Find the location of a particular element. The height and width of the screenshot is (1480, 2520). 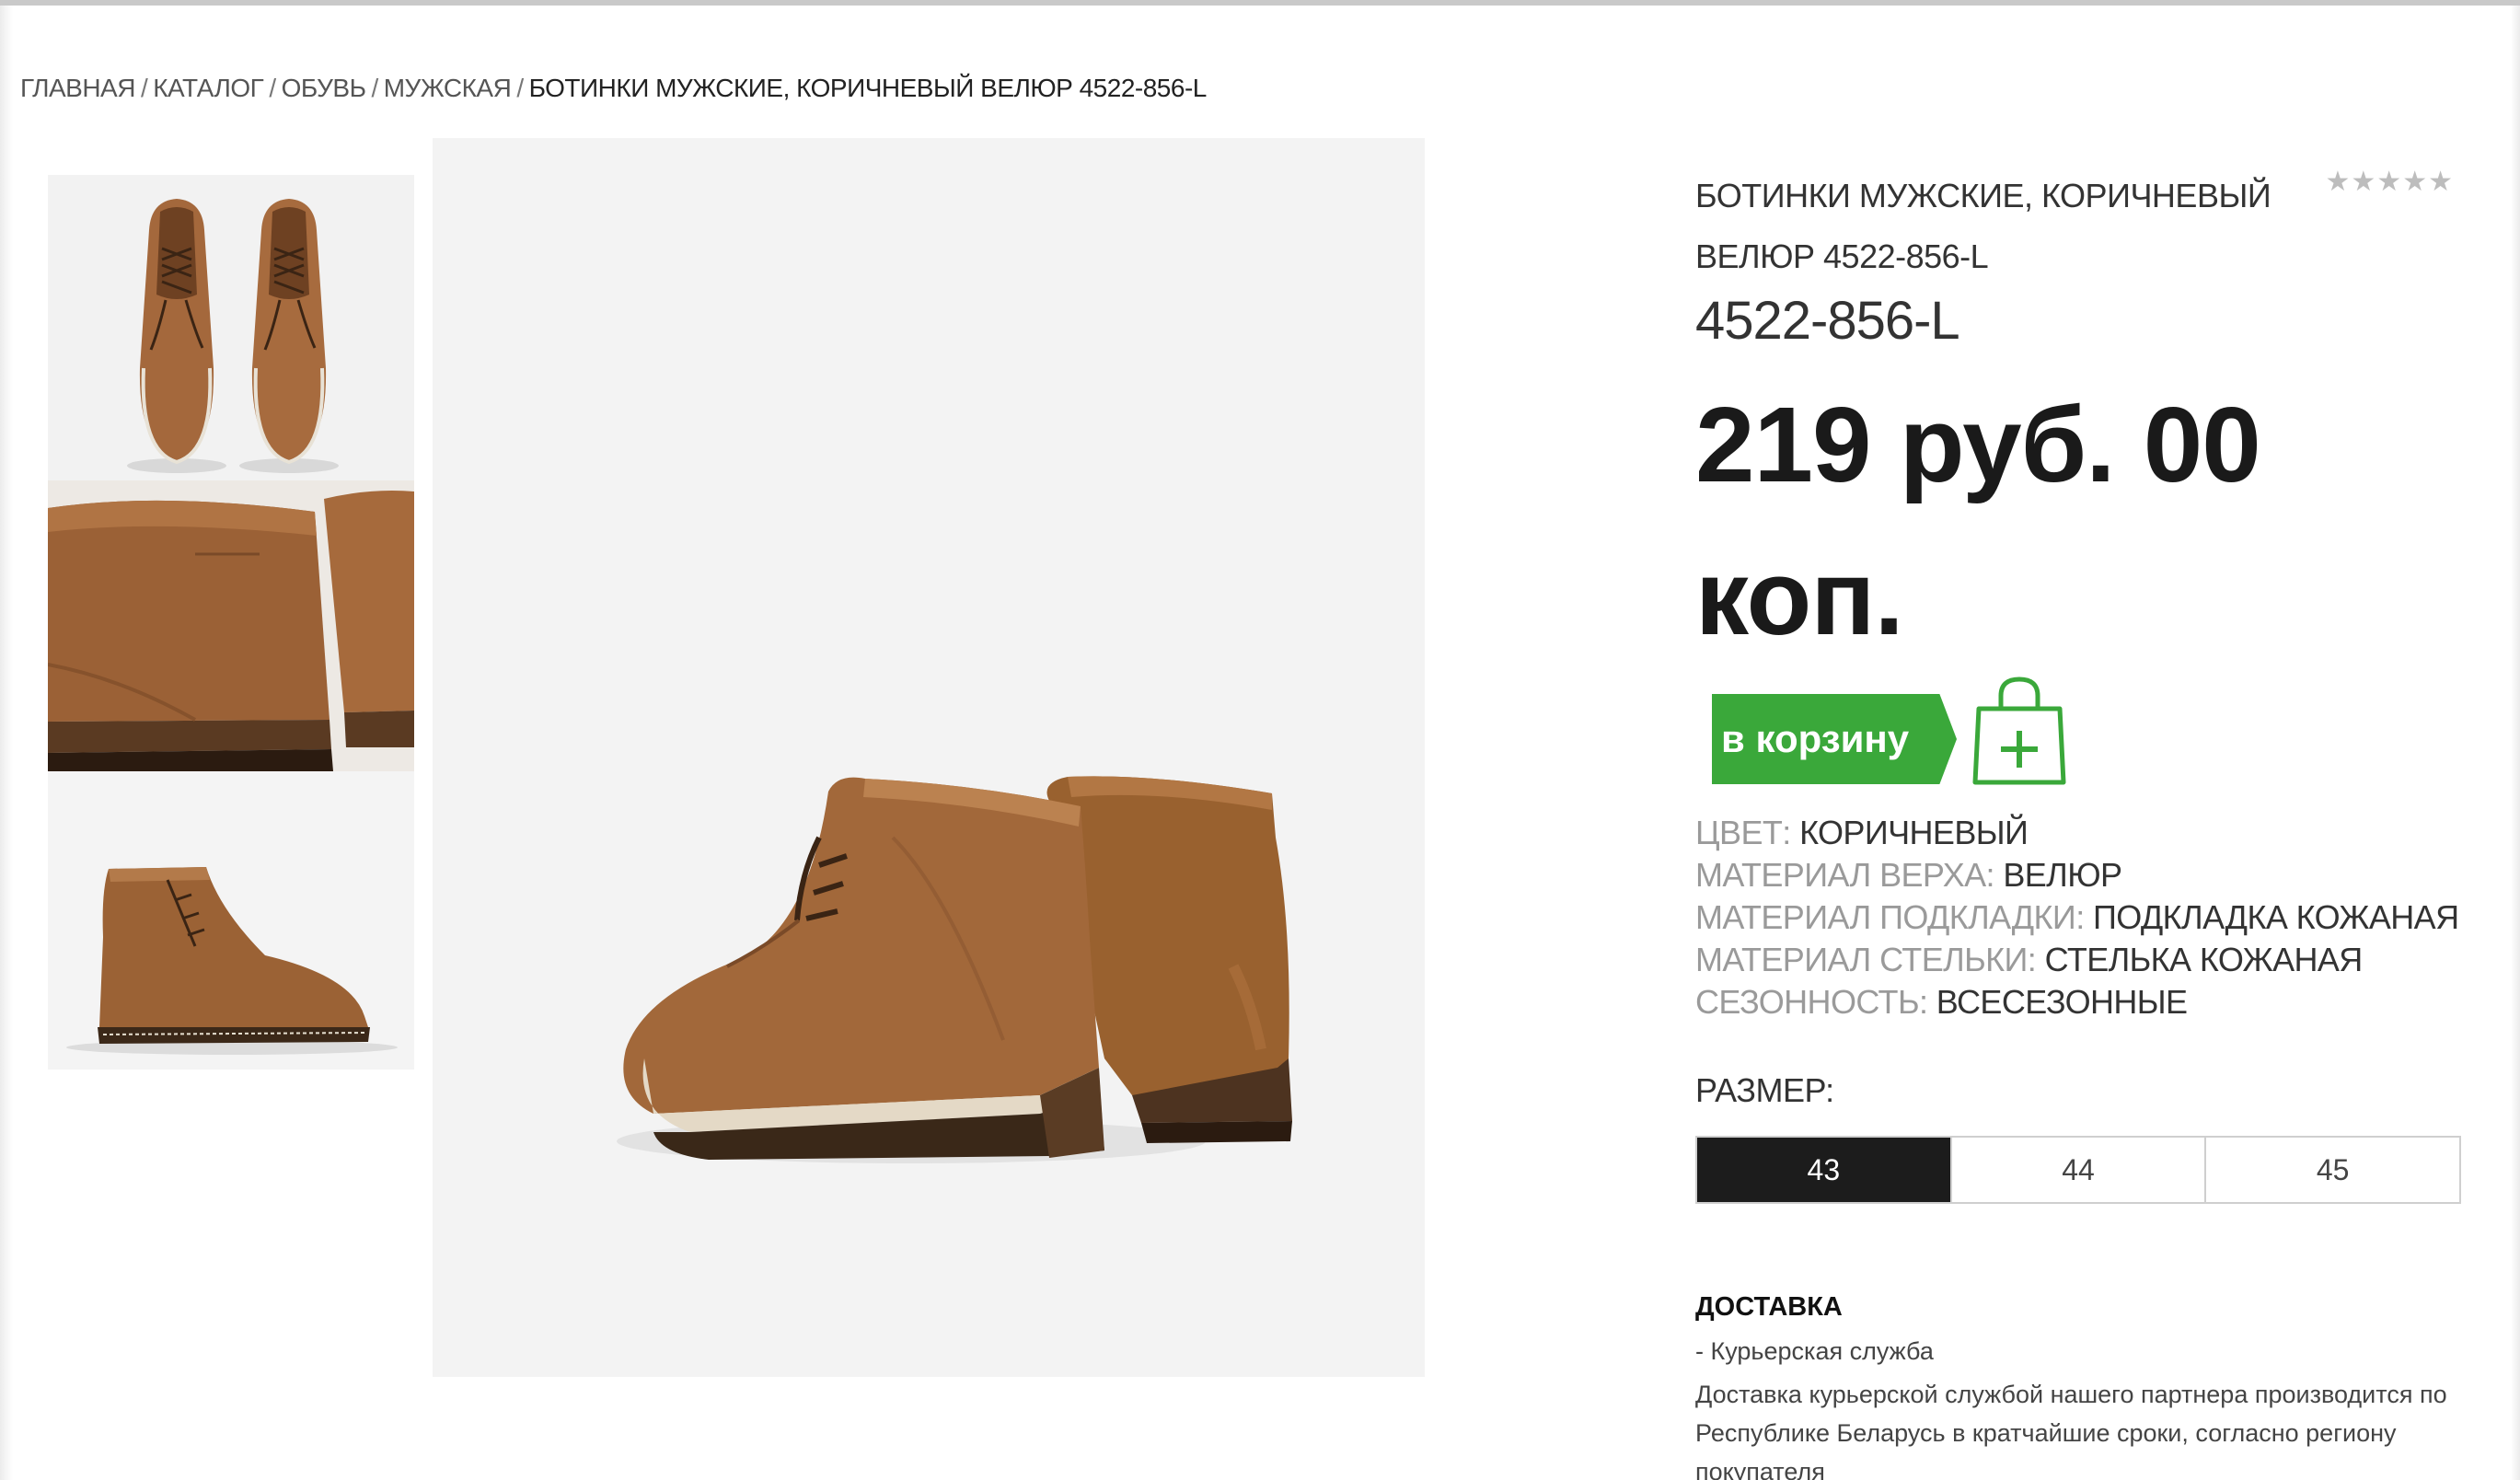

spec-value: ВЕЛЮР is located at coordinates (2062, 875).